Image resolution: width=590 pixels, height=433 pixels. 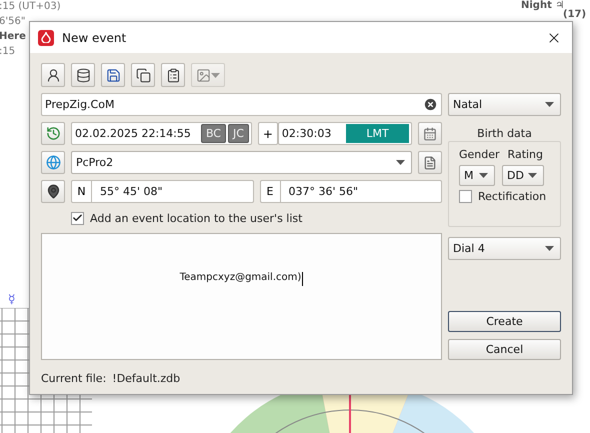 What do you see at coordinates (542, 5) in the screenshot?
I see `background-text: Night ♃` at bounding box center [542, 5].